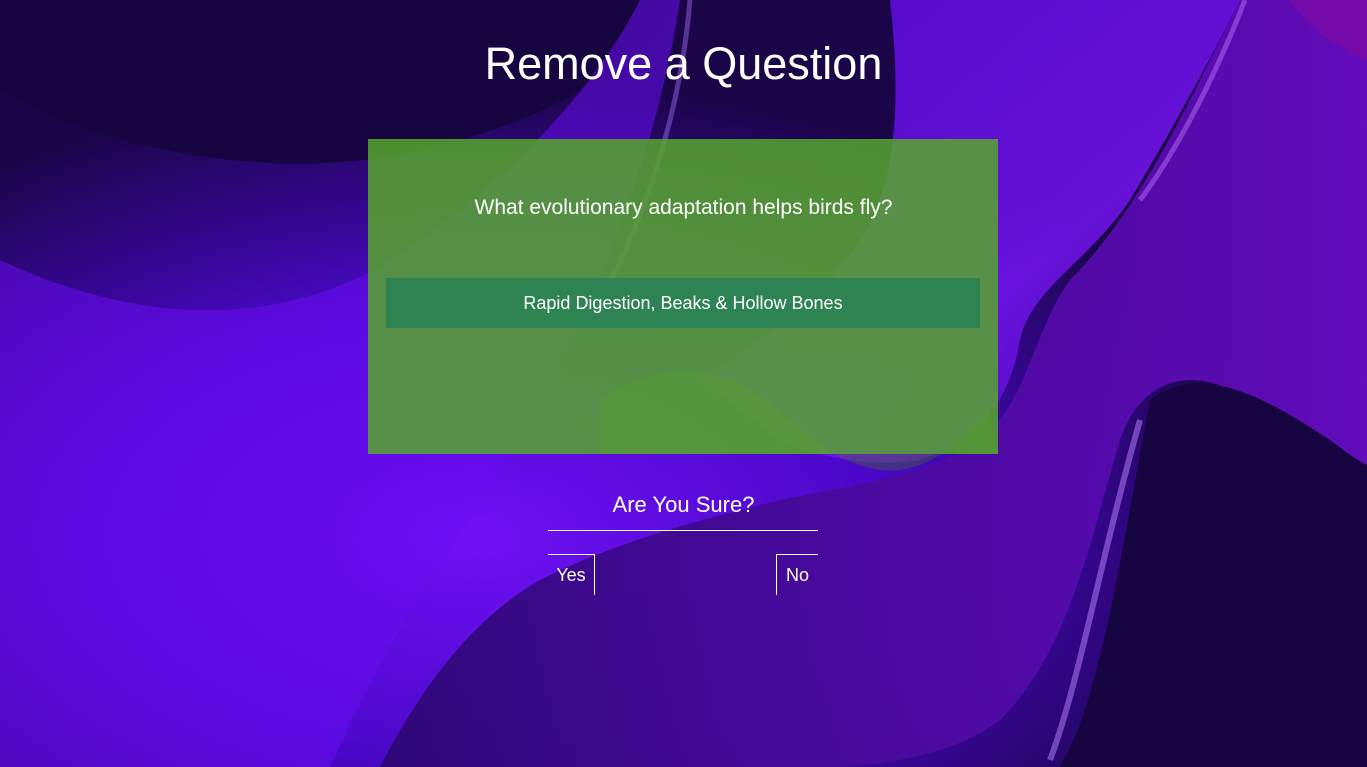  Describe the element at coordinates (683, 504) in the screenshot. I see `confirm-prompt: Are You Sure?` at that location.